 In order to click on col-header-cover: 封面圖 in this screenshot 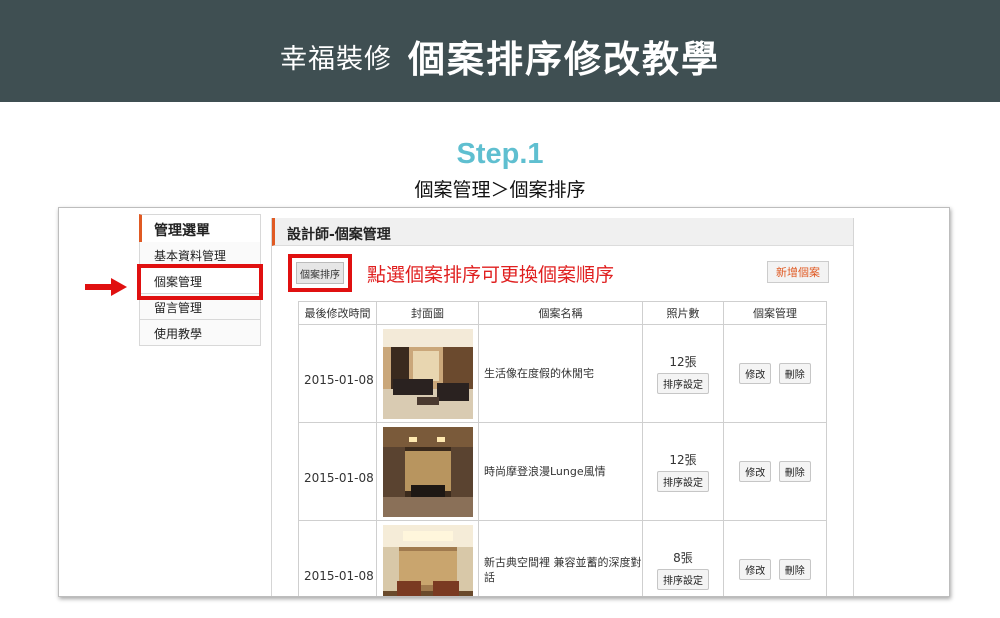, I will do `click(427, 313)`.